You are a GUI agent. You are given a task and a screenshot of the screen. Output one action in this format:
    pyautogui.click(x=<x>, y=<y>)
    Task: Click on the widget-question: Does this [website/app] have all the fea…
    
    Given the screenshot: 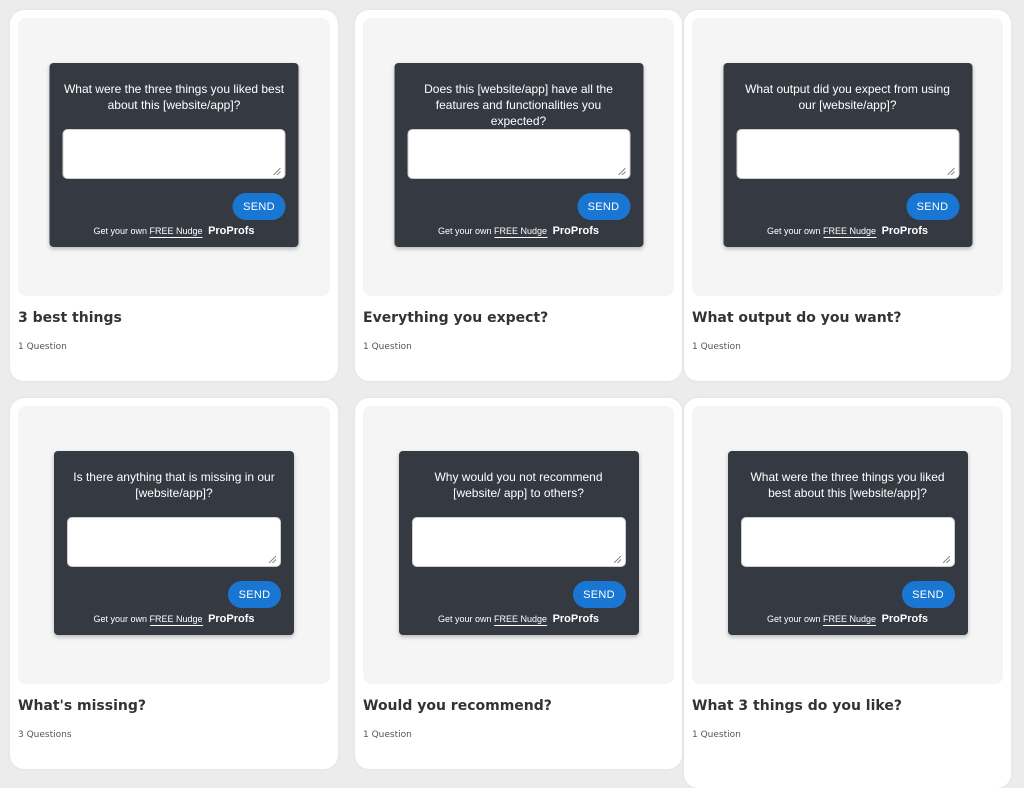 What is the action you would take?
    pyautogui.click(x=518, y=105)
    